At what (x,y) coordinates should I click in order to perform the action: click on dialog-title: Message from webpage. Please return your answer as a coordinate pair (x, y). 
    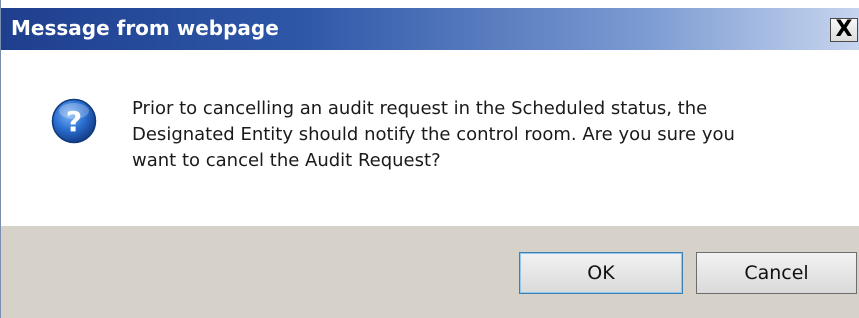
    Looking at the image, I should click on (145, 28).